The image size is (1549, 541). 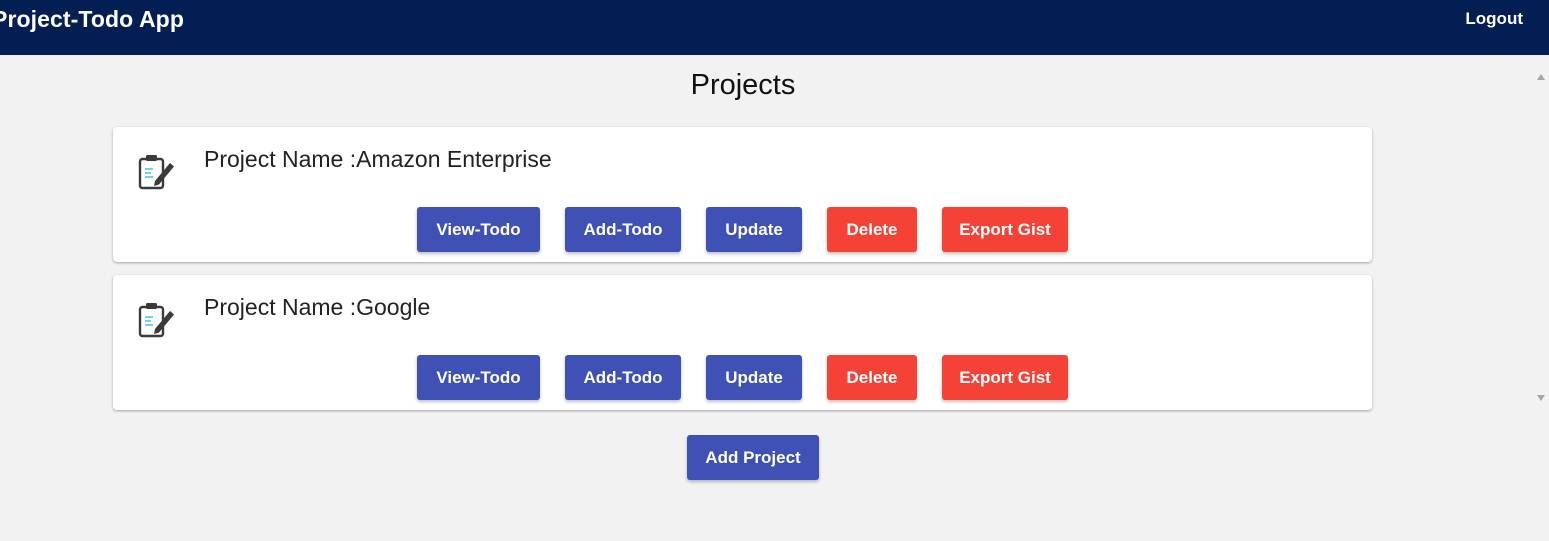 What do you see at coordinates (753, 457) in the screenshot?
I see `add-project-button: Add Project` at bounding box center [753, 457].